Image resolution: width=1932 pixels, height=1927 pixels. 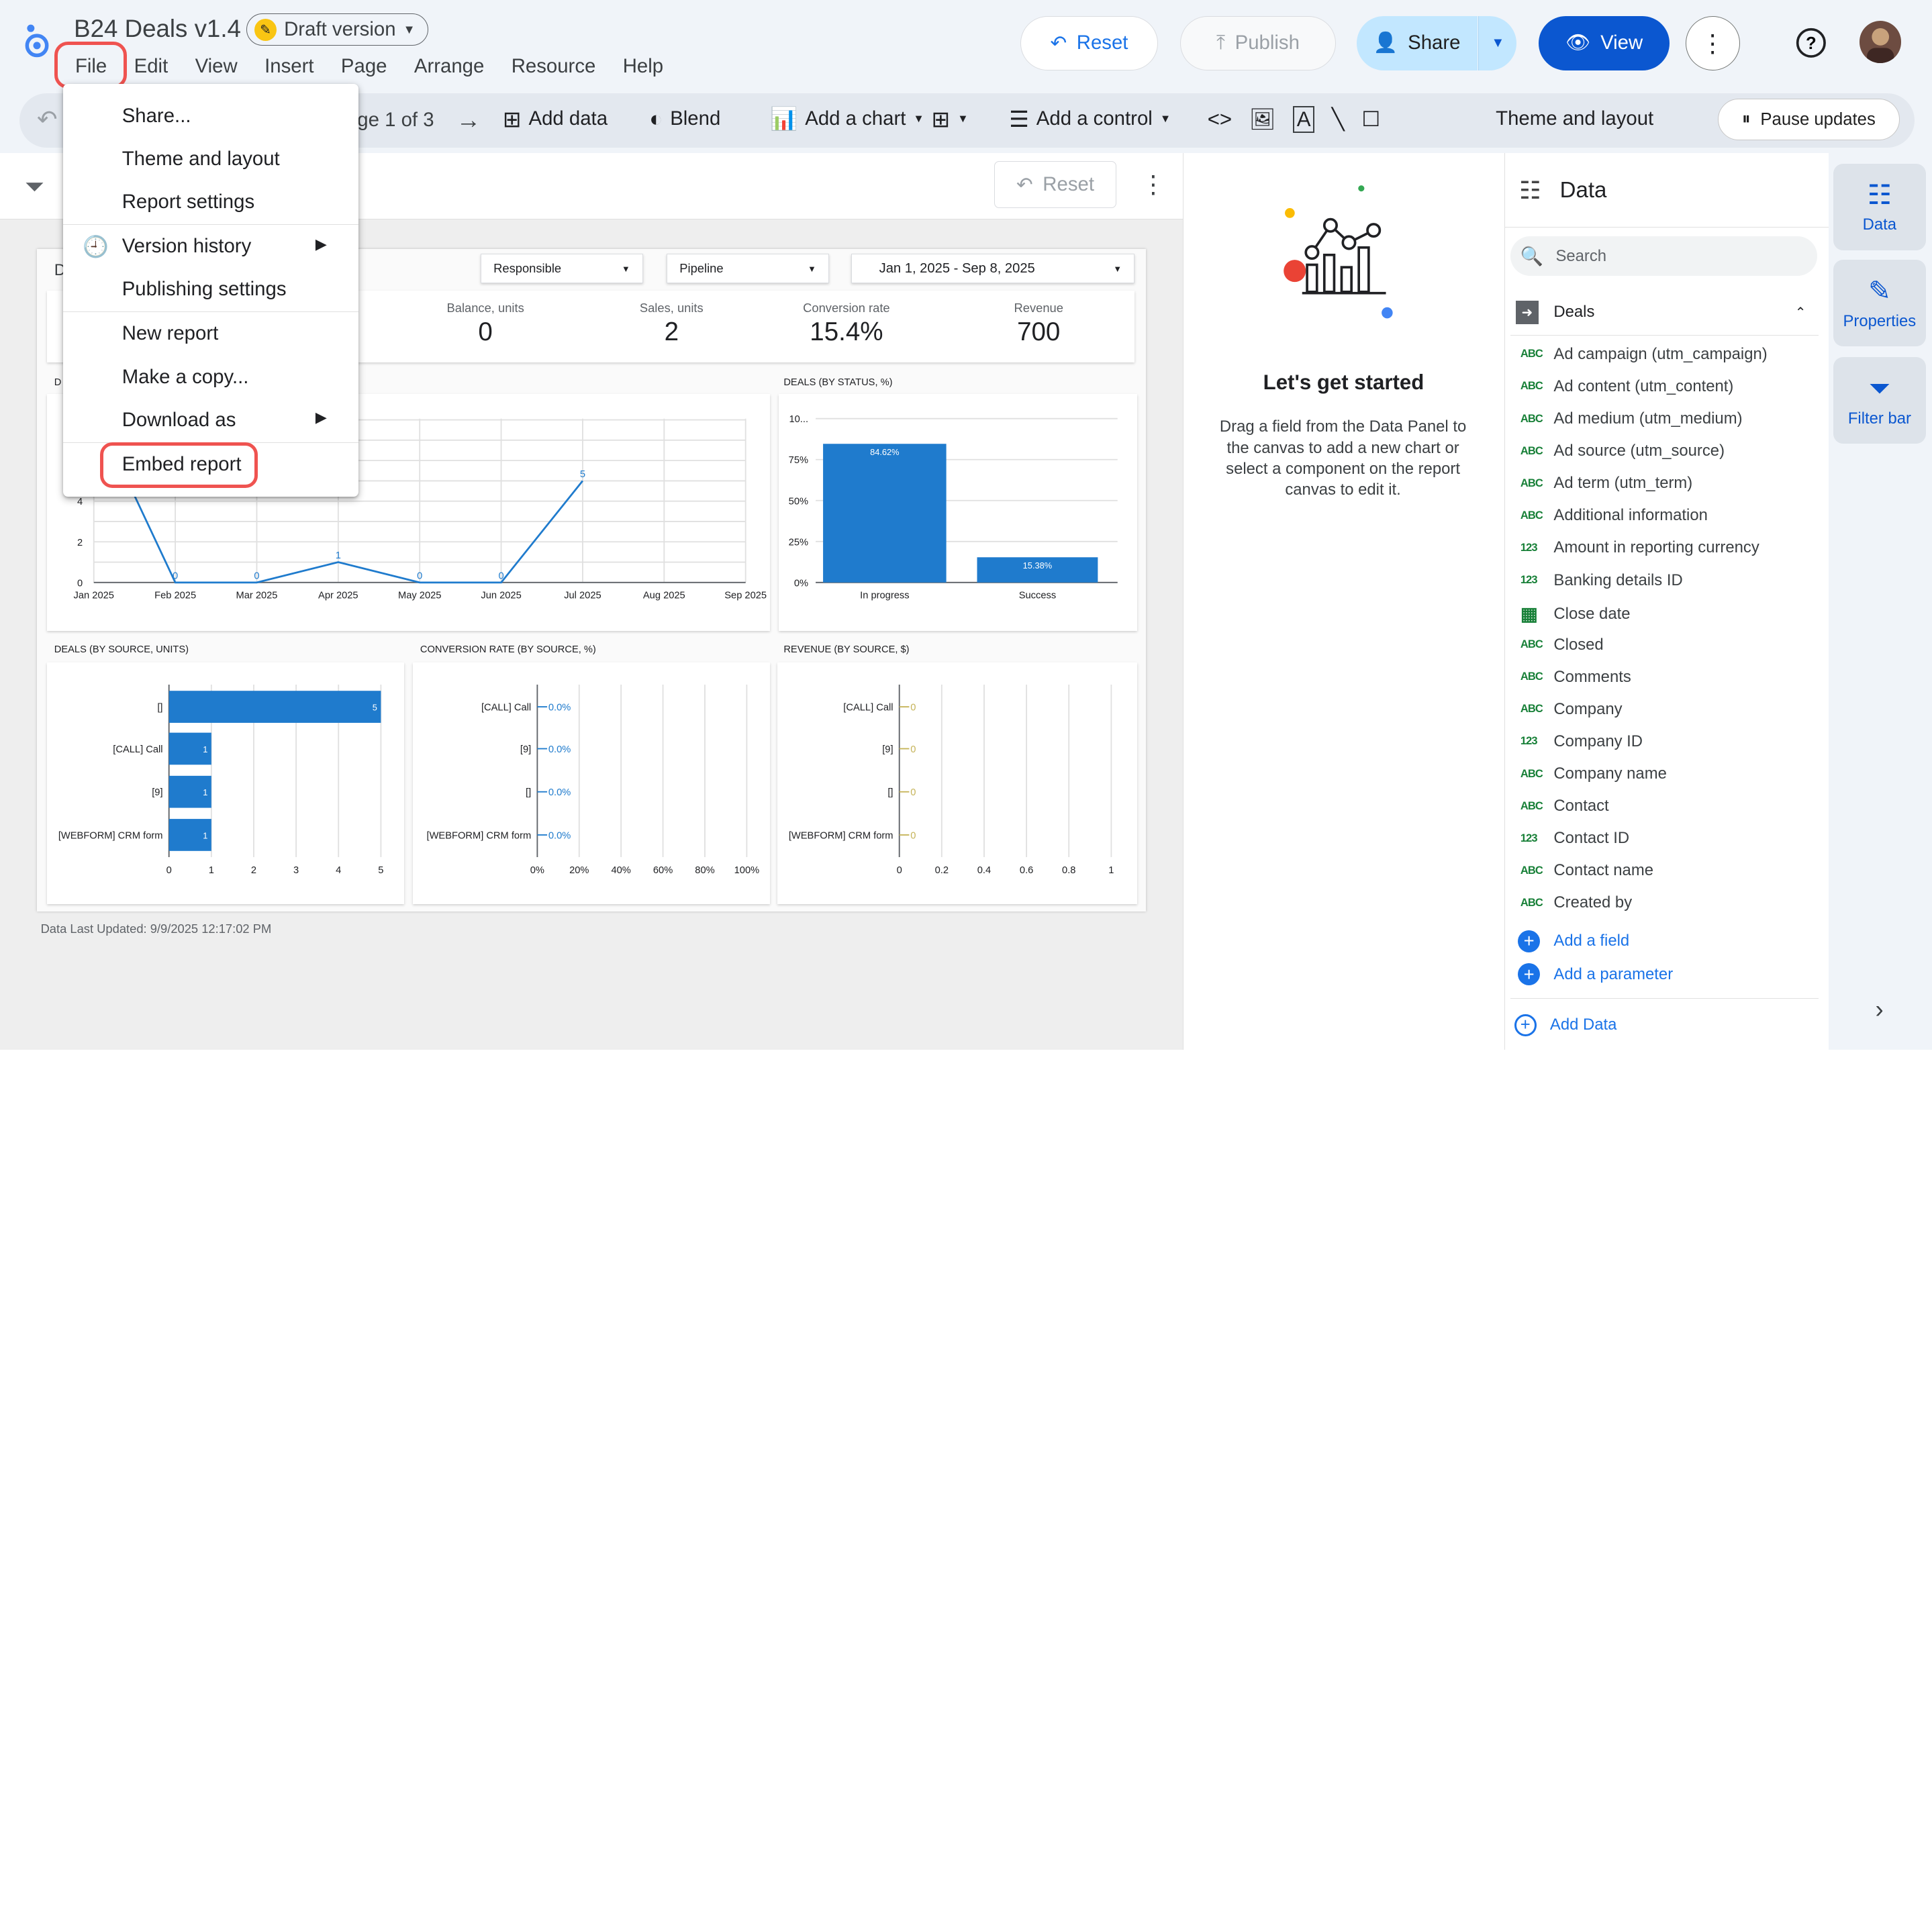 I want to click on menu-item-version-history: 🕘 Version history ▶, so click(x=210, y=247).